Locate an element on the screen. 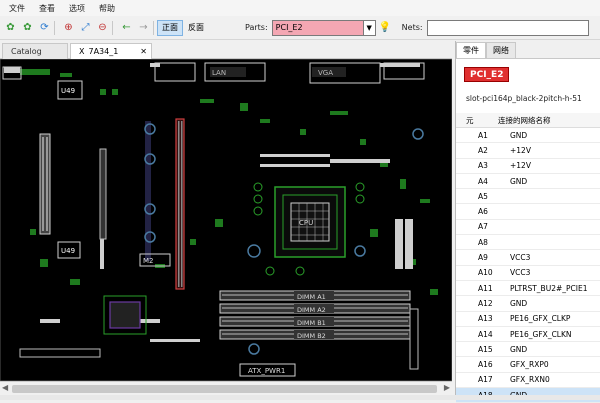 The image size is (600, 403). scroll-left-icon: ◀ is located at coordinates (5, 387).